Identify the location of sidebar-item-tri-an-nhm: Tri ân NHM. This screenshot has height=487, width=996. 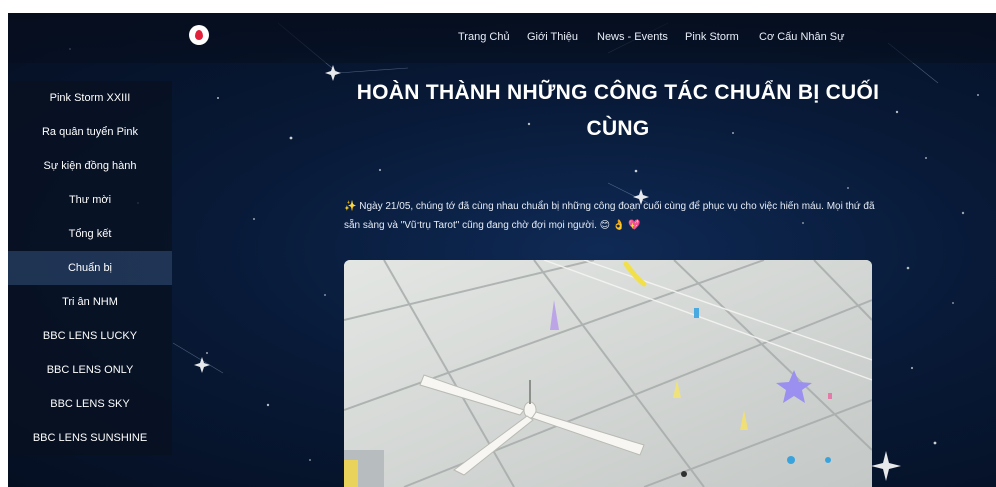
(90, 302).